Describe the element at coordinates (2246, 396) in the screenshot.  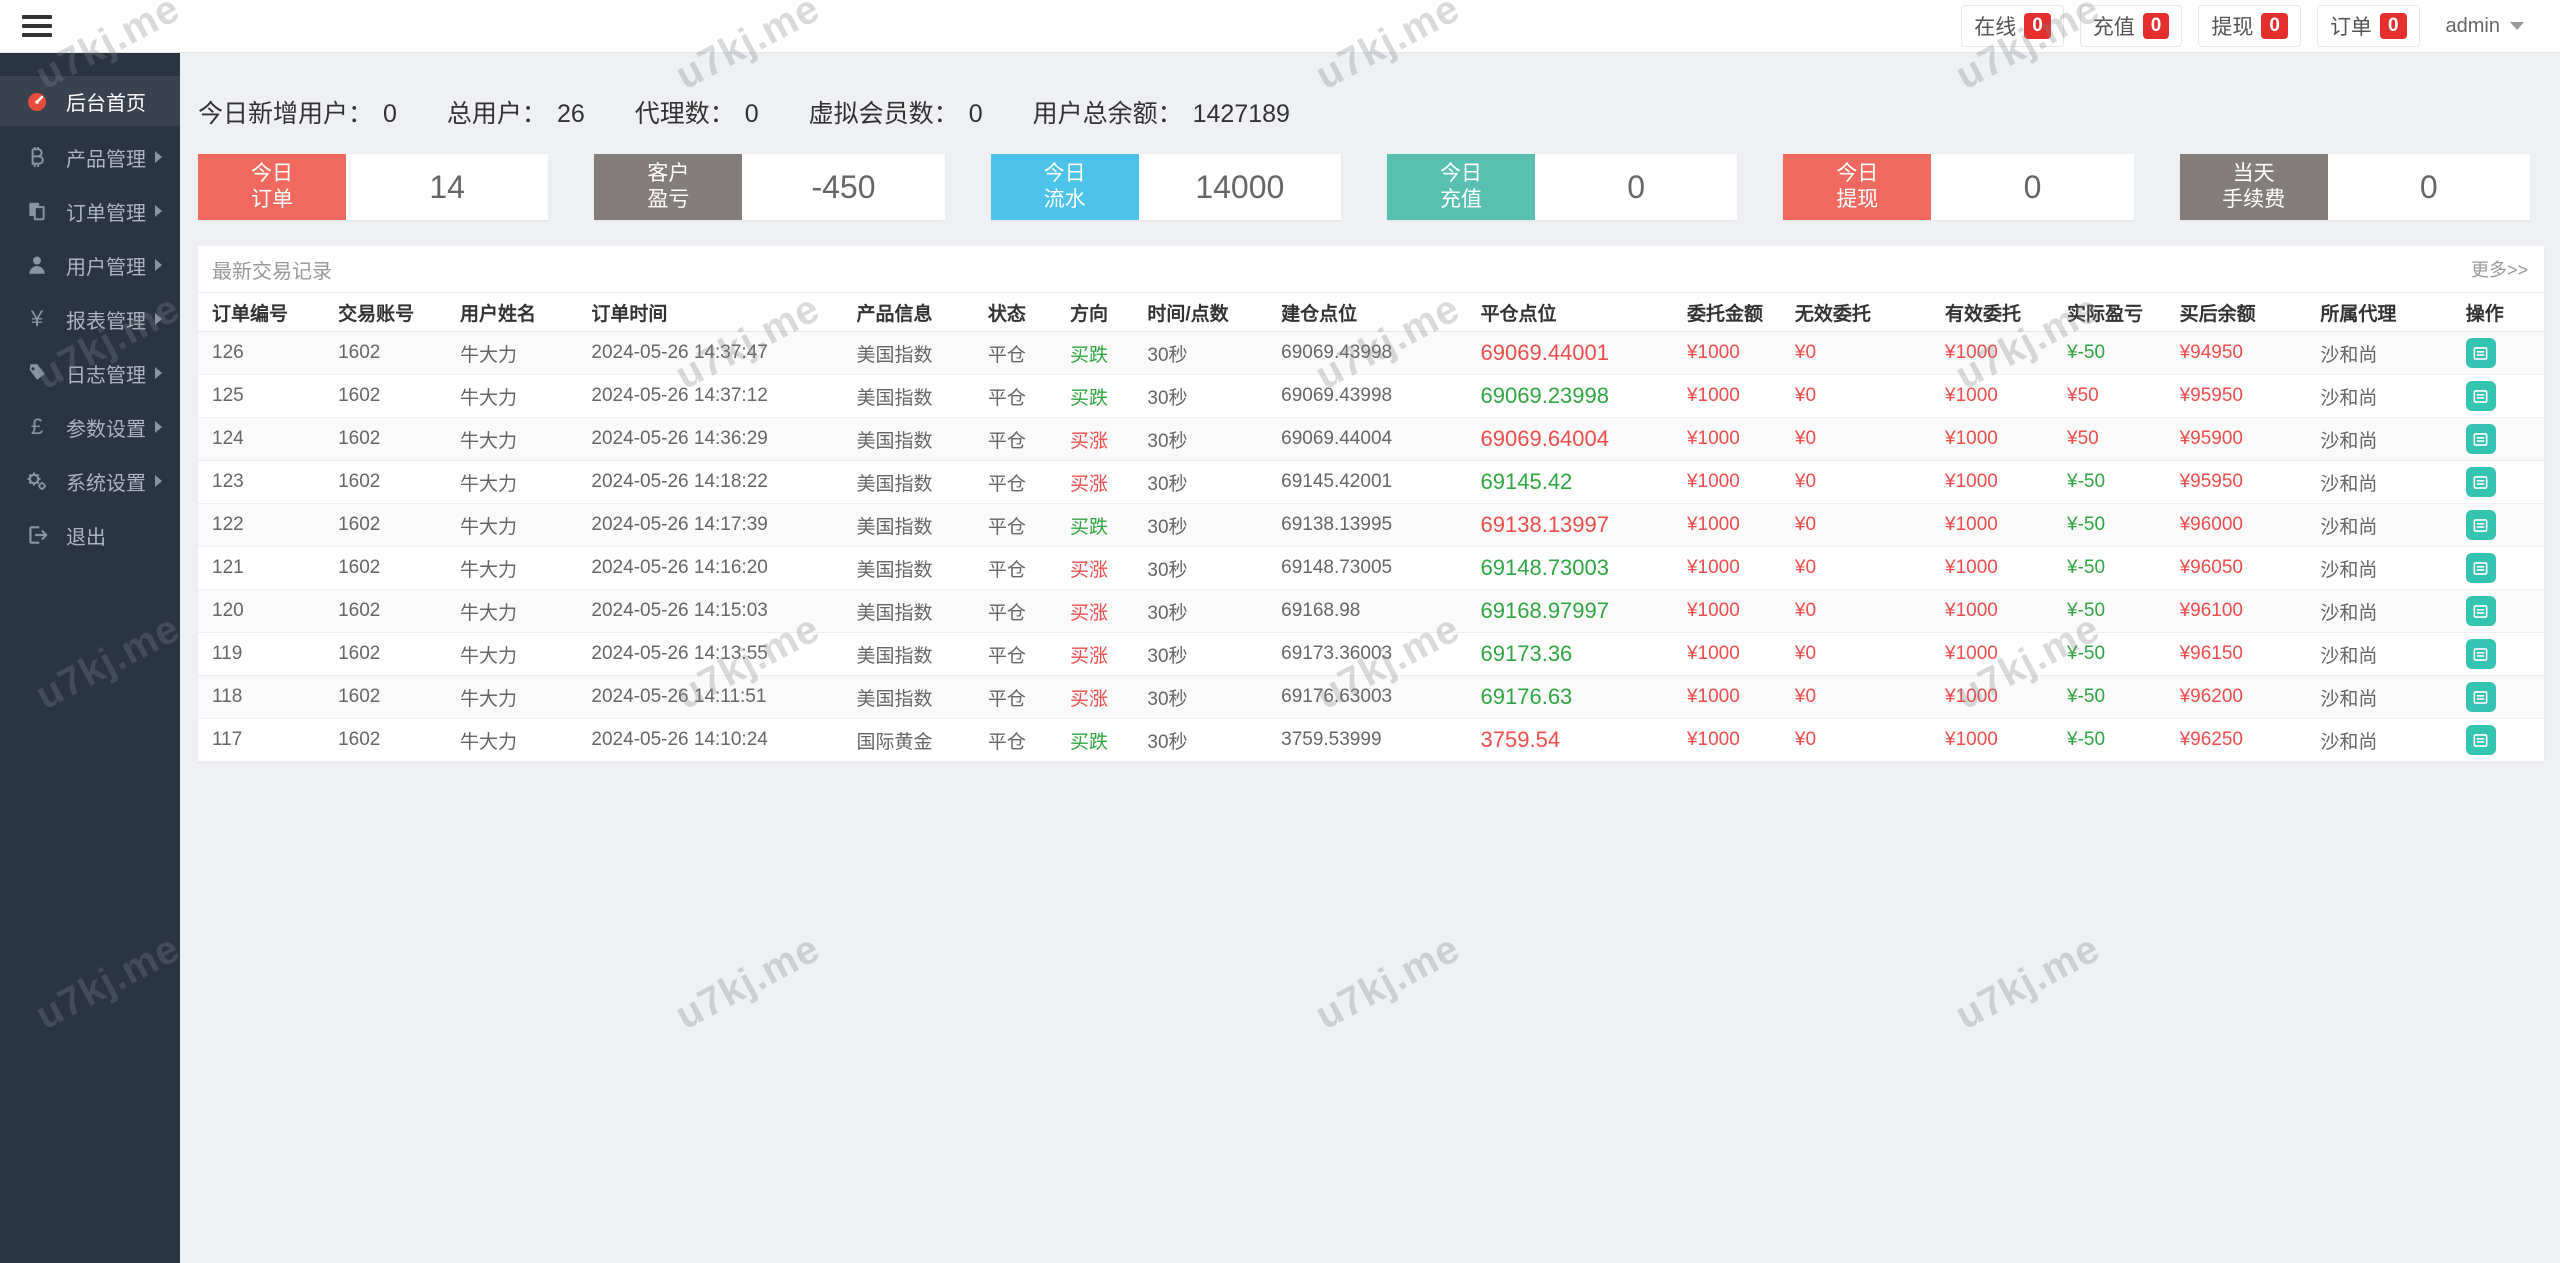
I see `cell-balance: ¥95950` at that location.